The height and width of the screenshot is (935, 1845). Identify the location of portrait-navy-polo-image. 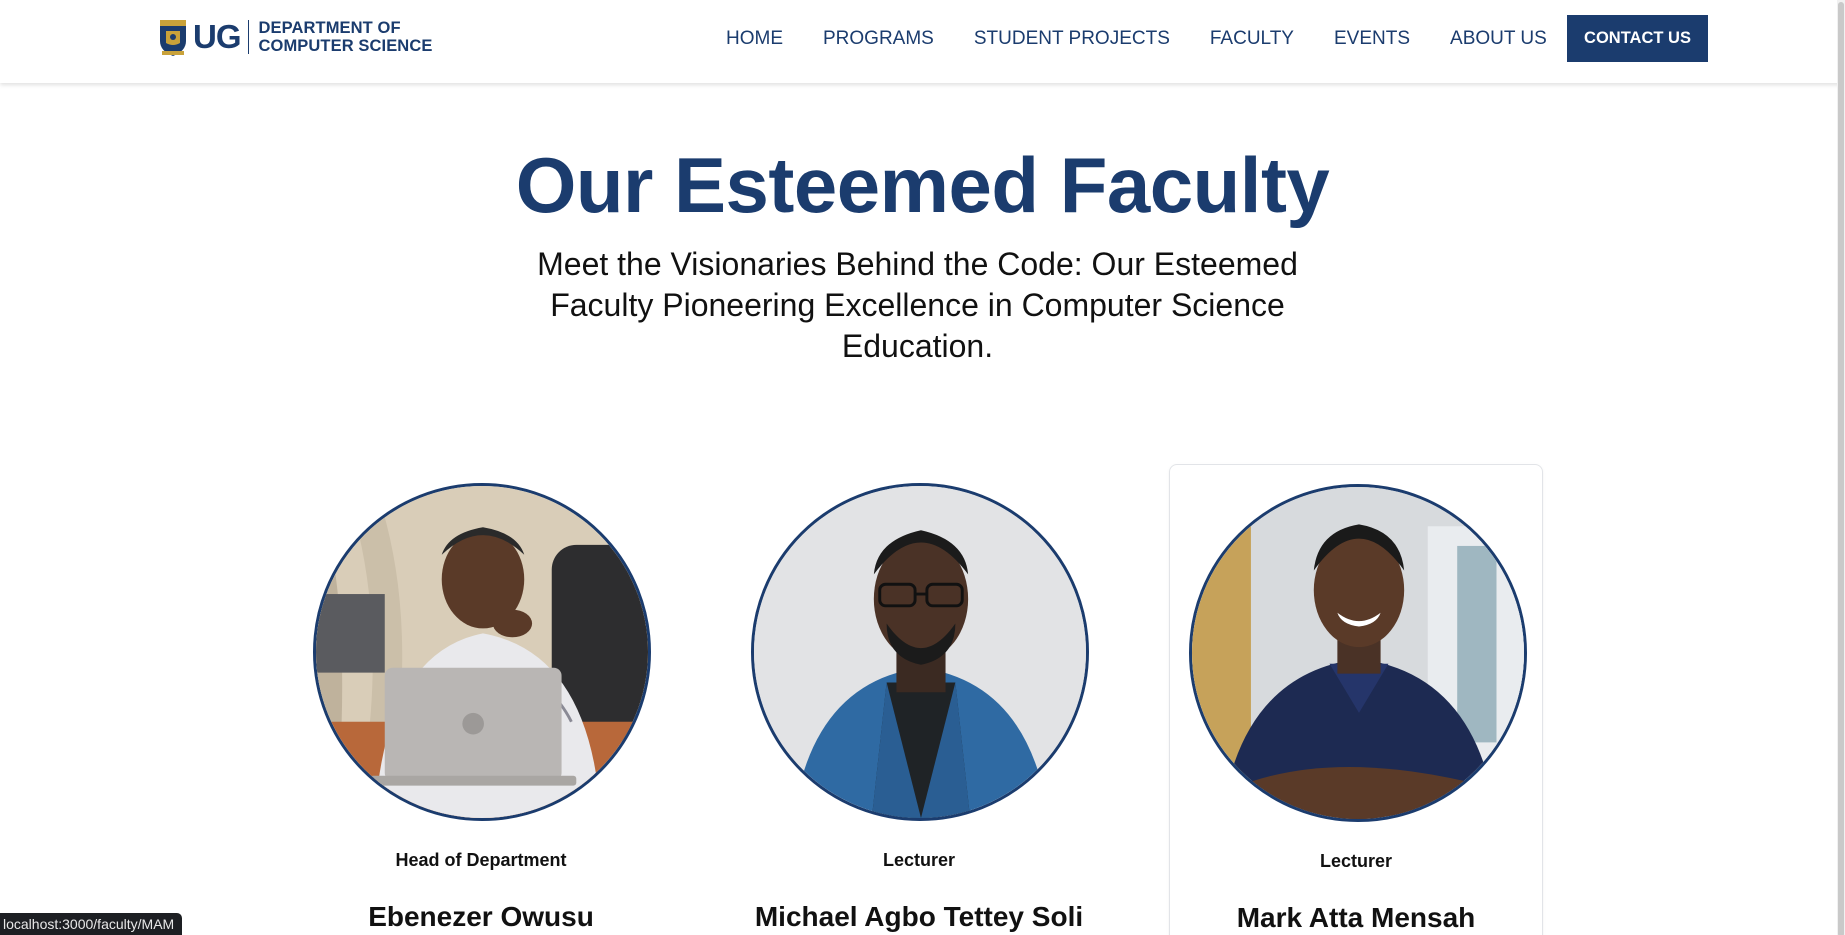
(1358, 653).